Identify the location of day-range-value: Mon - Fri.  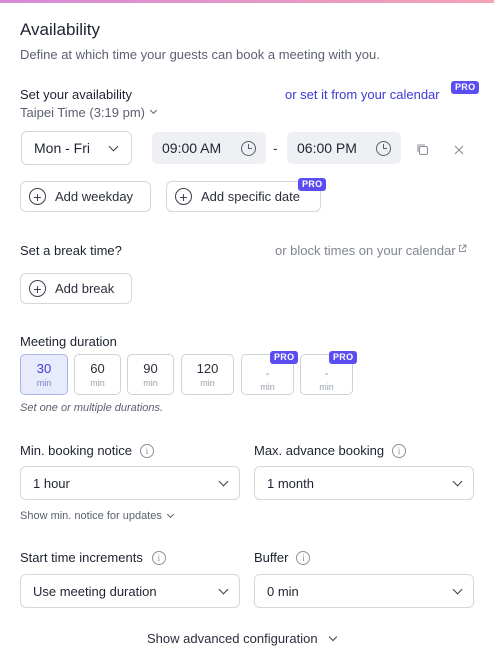
(62, 148).